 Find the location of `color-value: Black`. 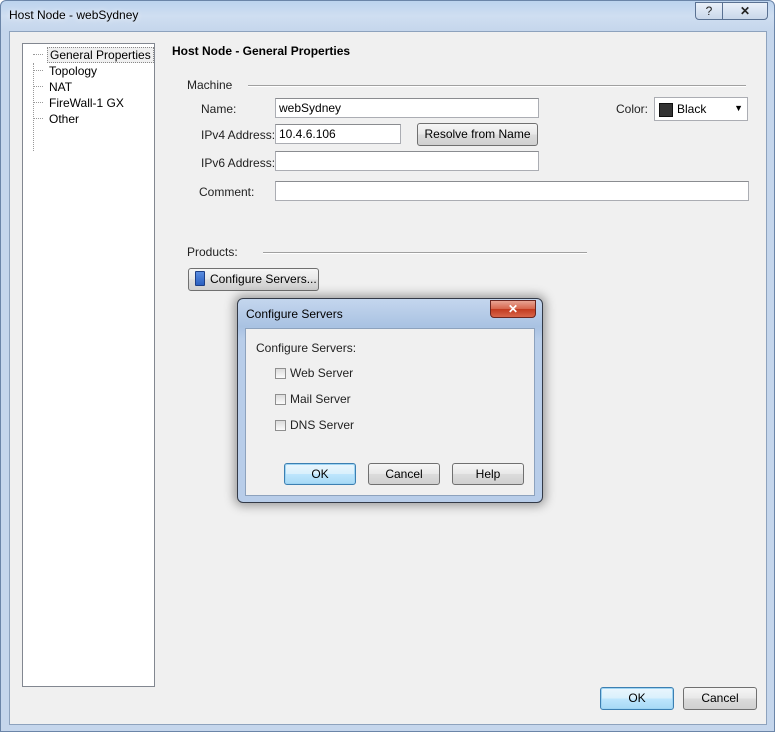

color-value: Black is located at coordinates (692, 109).